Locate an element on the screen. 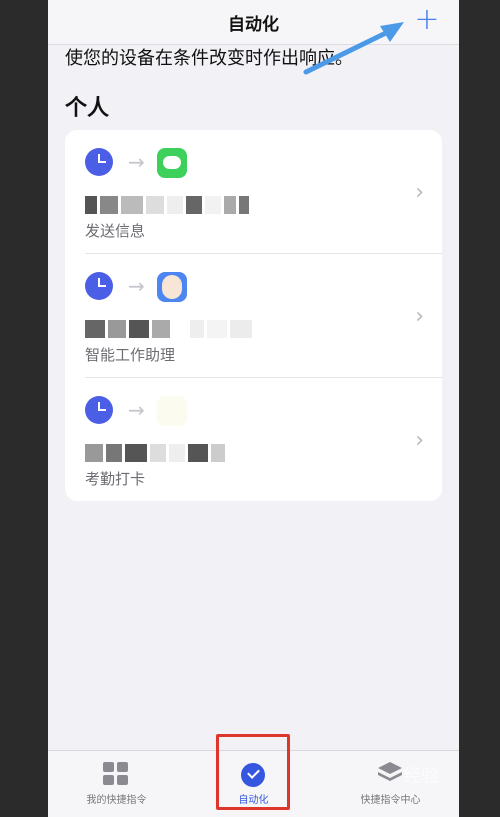 Image resolution: width=500 pixels, height=817 pixels. annotation-highlight-box is located at coordinates (253, 772).